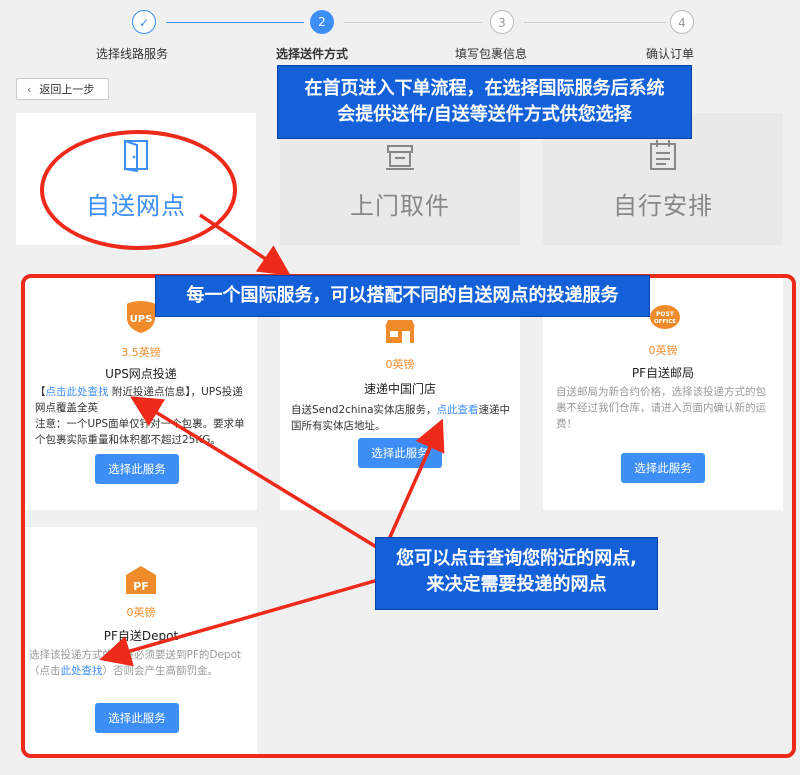 This screenshot has height=775, width=800. Describe the element at coordinates (312, 54) in the screenshot. I see `step-2-label: 选择送件方式` at that location.